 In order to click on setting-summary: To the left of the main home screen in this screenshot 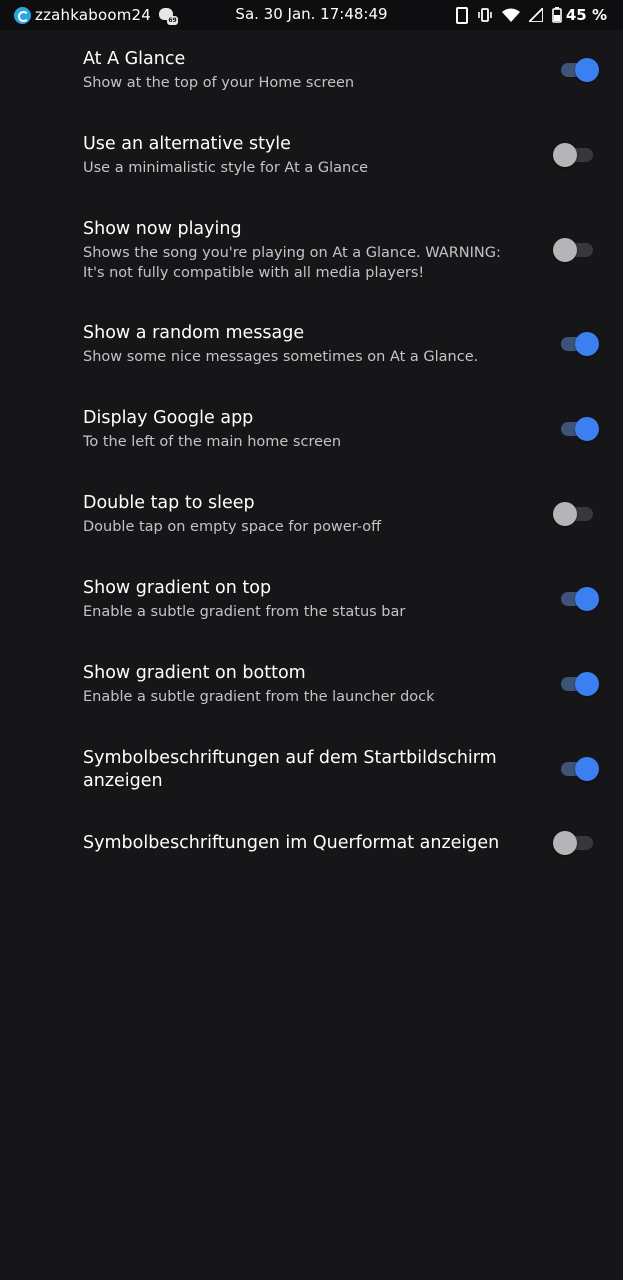, I will do `click(212, 442)`.